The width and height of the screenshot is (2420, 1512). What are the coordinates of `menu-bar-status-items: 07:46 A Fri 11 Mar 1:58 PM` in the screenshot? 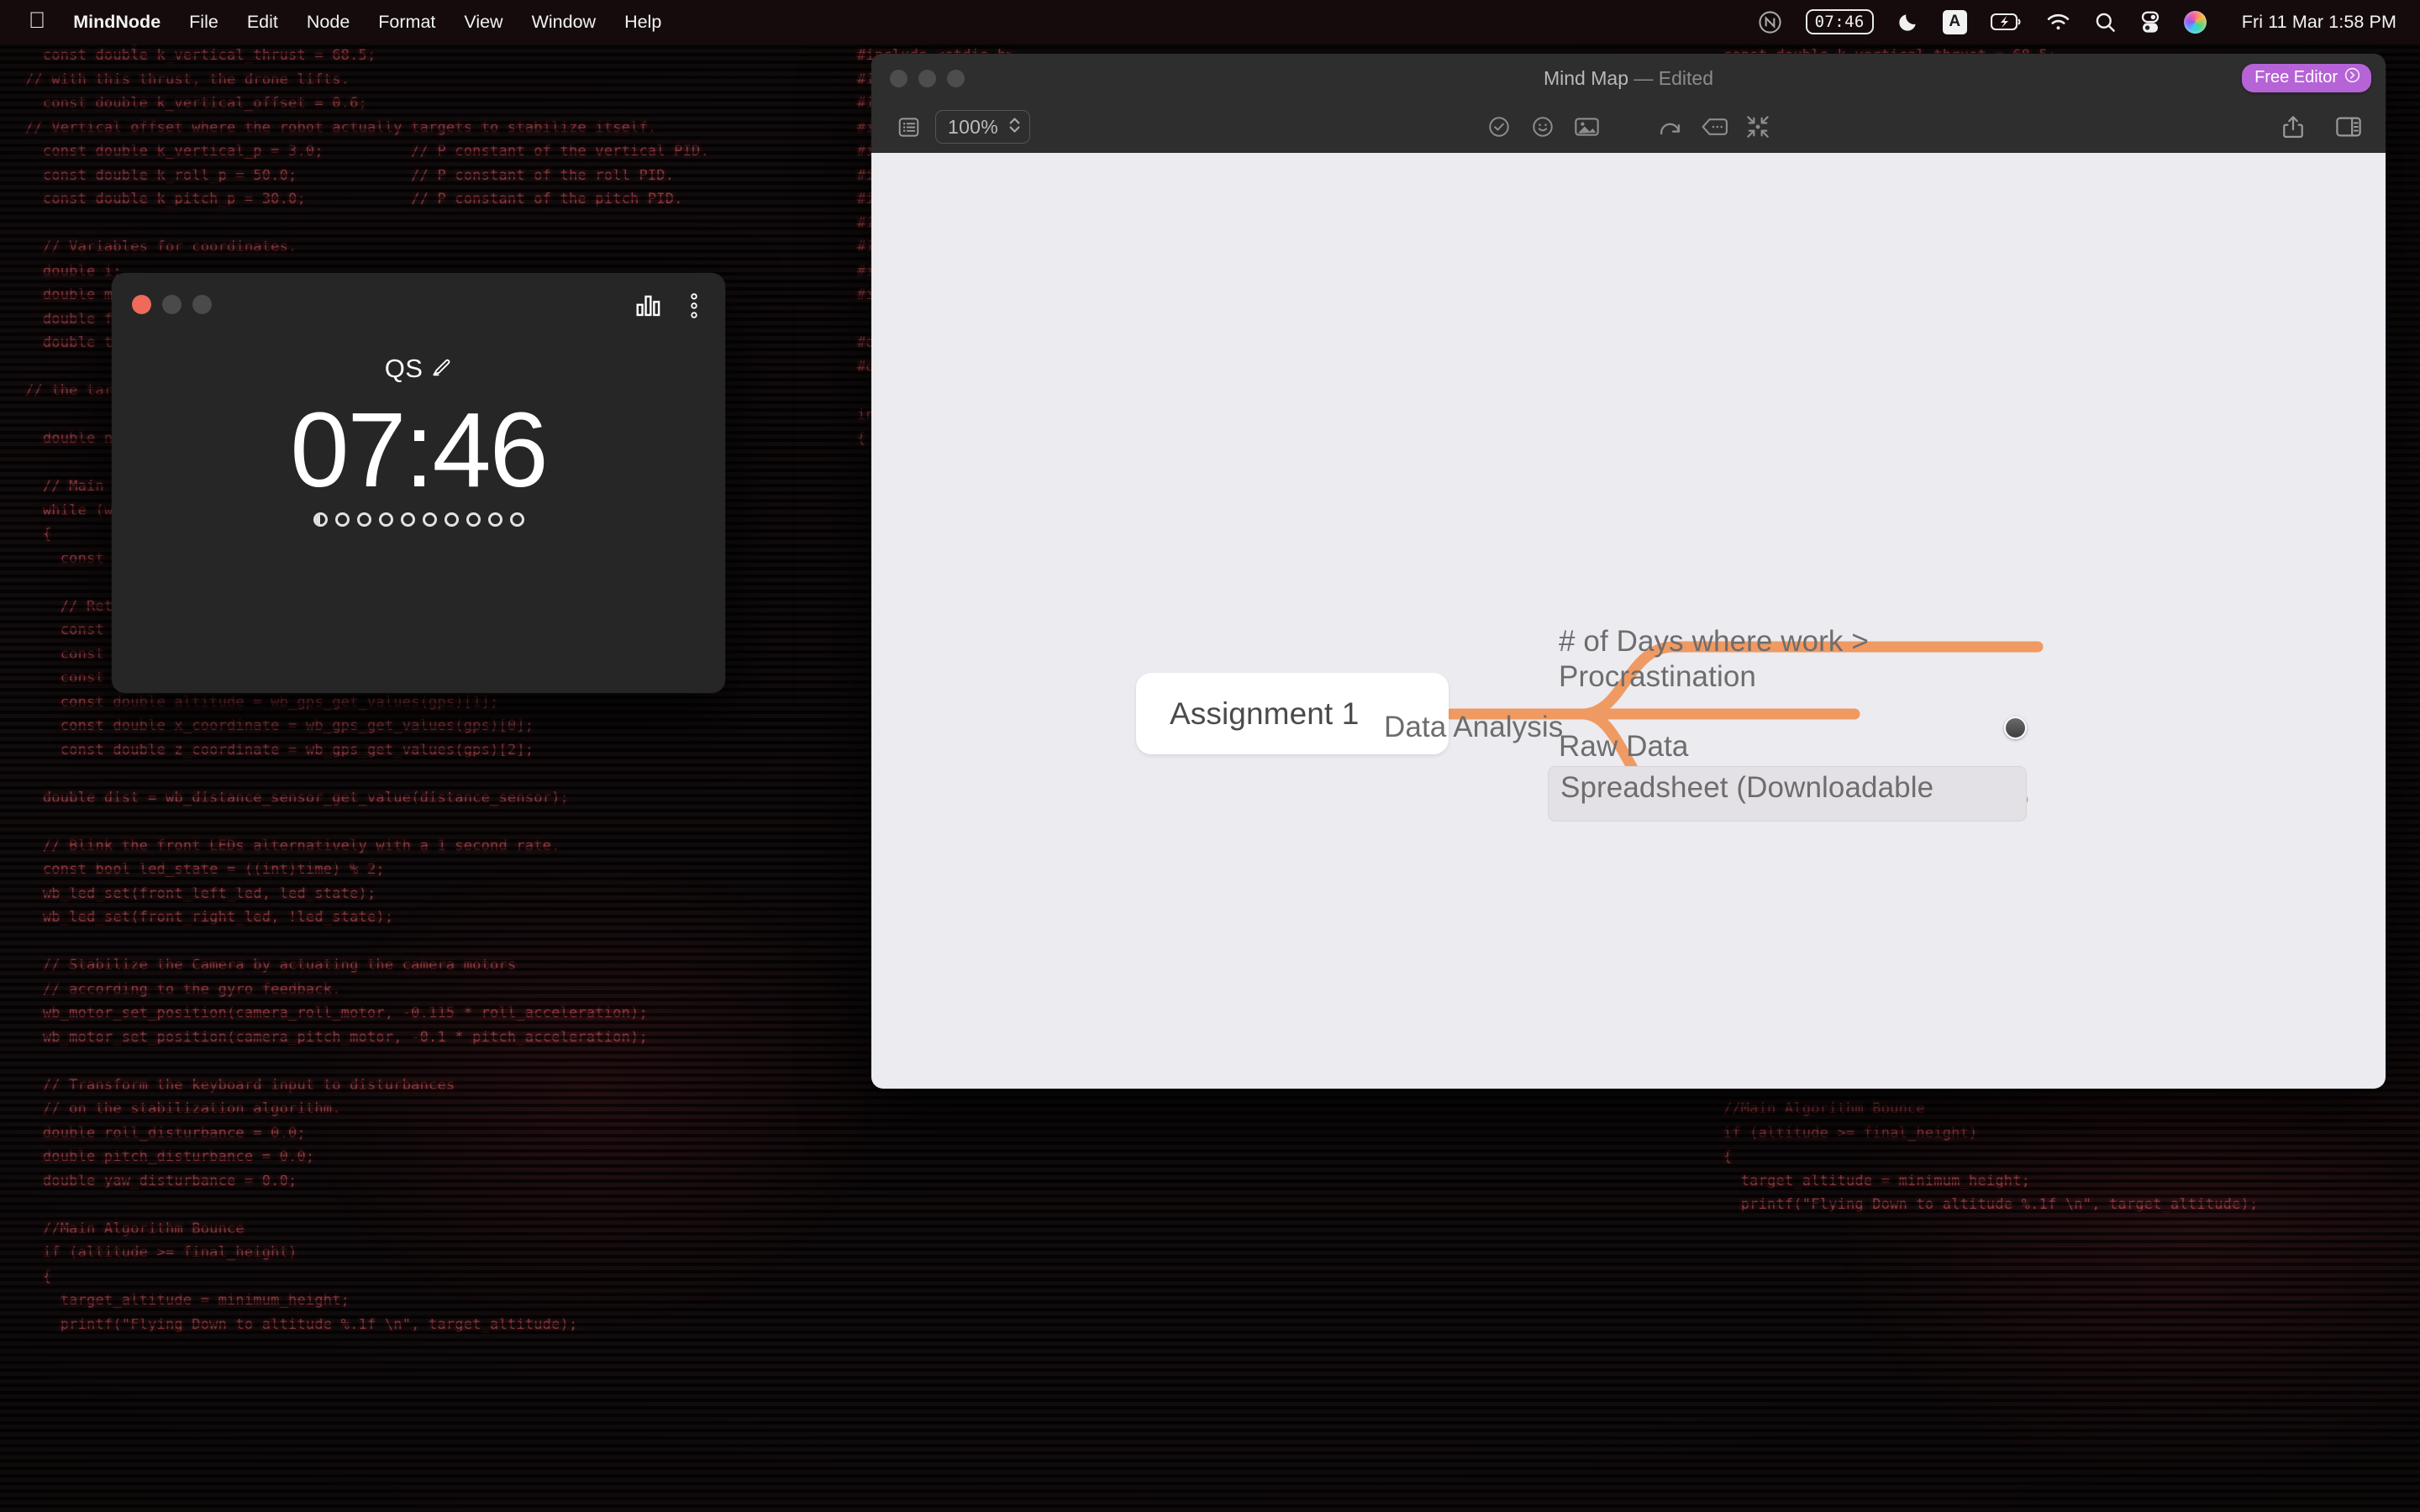 It's located at (2083, 22).